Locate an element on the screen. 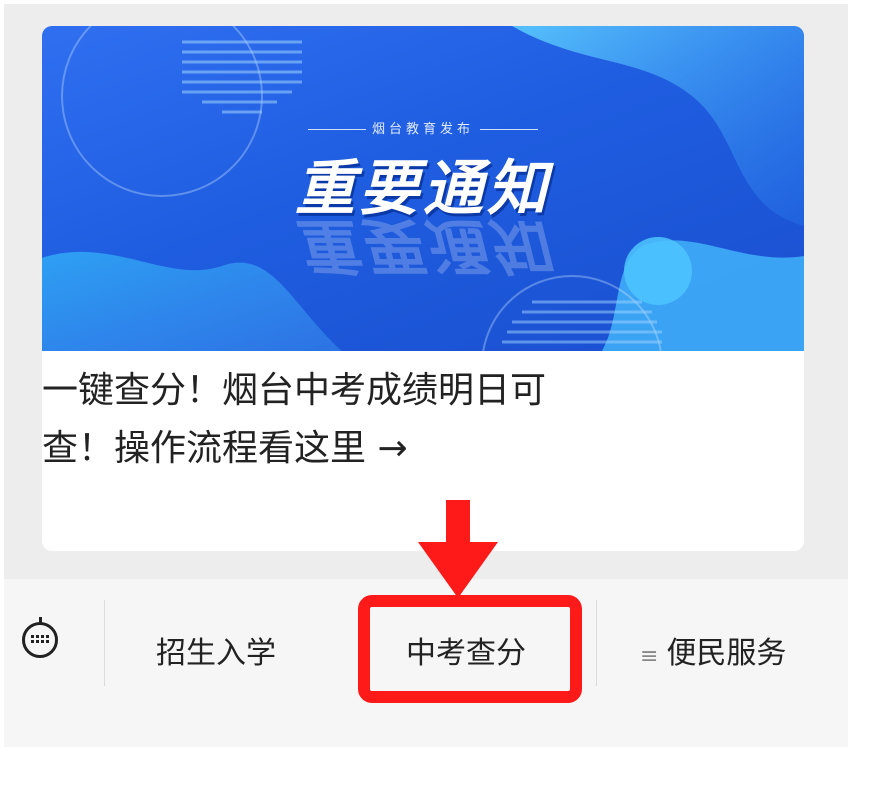 Image resolution: width=876 pixels, height=787 pixels. menu-item-public-services: ≡ 便民服务 is located at coordinates (713, 650).